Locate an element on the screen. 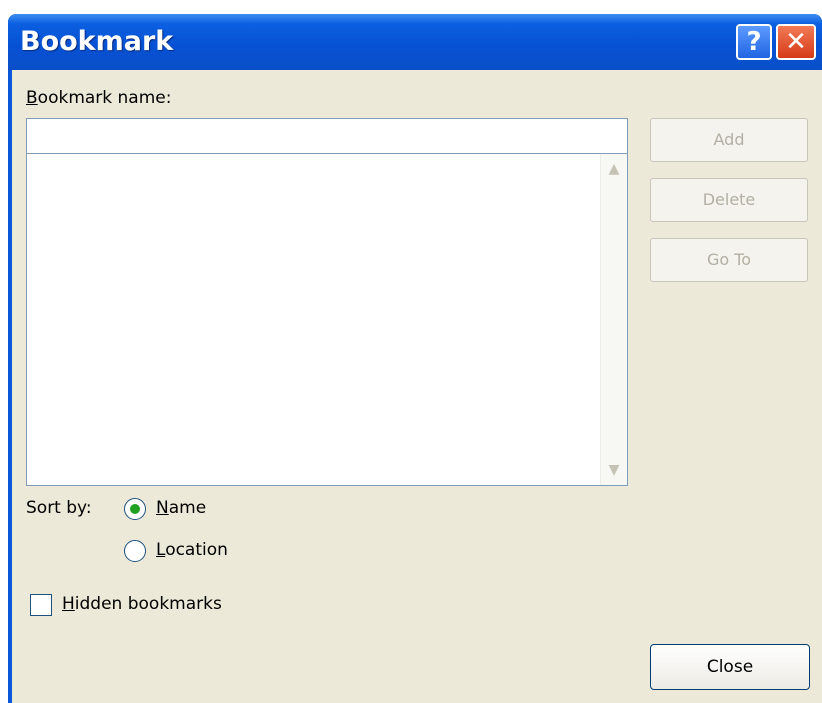 The width and height of the screenshot is (822, 703). bookmark-name-label: Bookmark name: is located at coordinates (98, 98).